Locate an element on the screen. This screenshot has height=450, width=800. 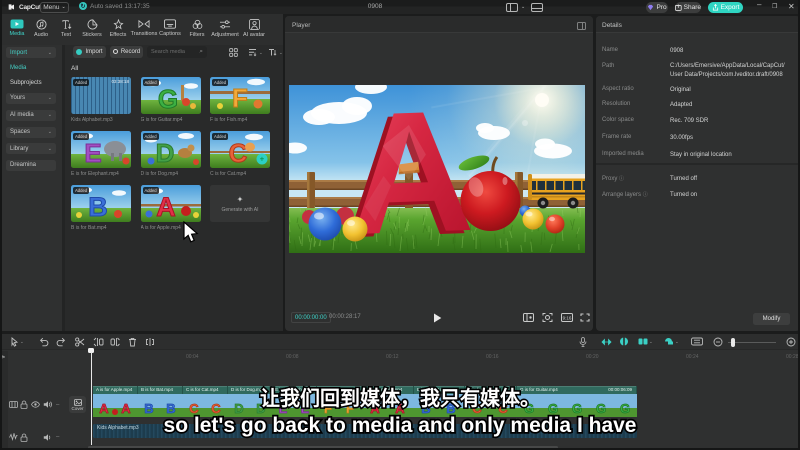
svg-text: 9:16 is located at coordinates (567, 318).